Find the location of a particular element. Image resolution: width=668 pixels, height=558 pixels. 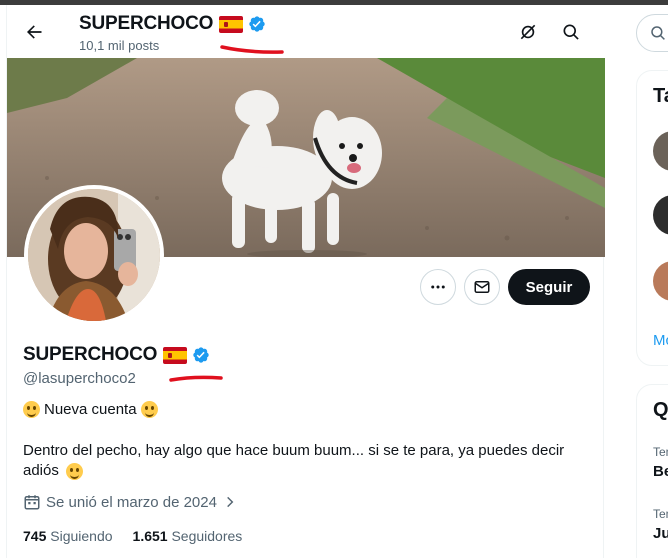

spaces-icon is located at coordinates (528, 32).